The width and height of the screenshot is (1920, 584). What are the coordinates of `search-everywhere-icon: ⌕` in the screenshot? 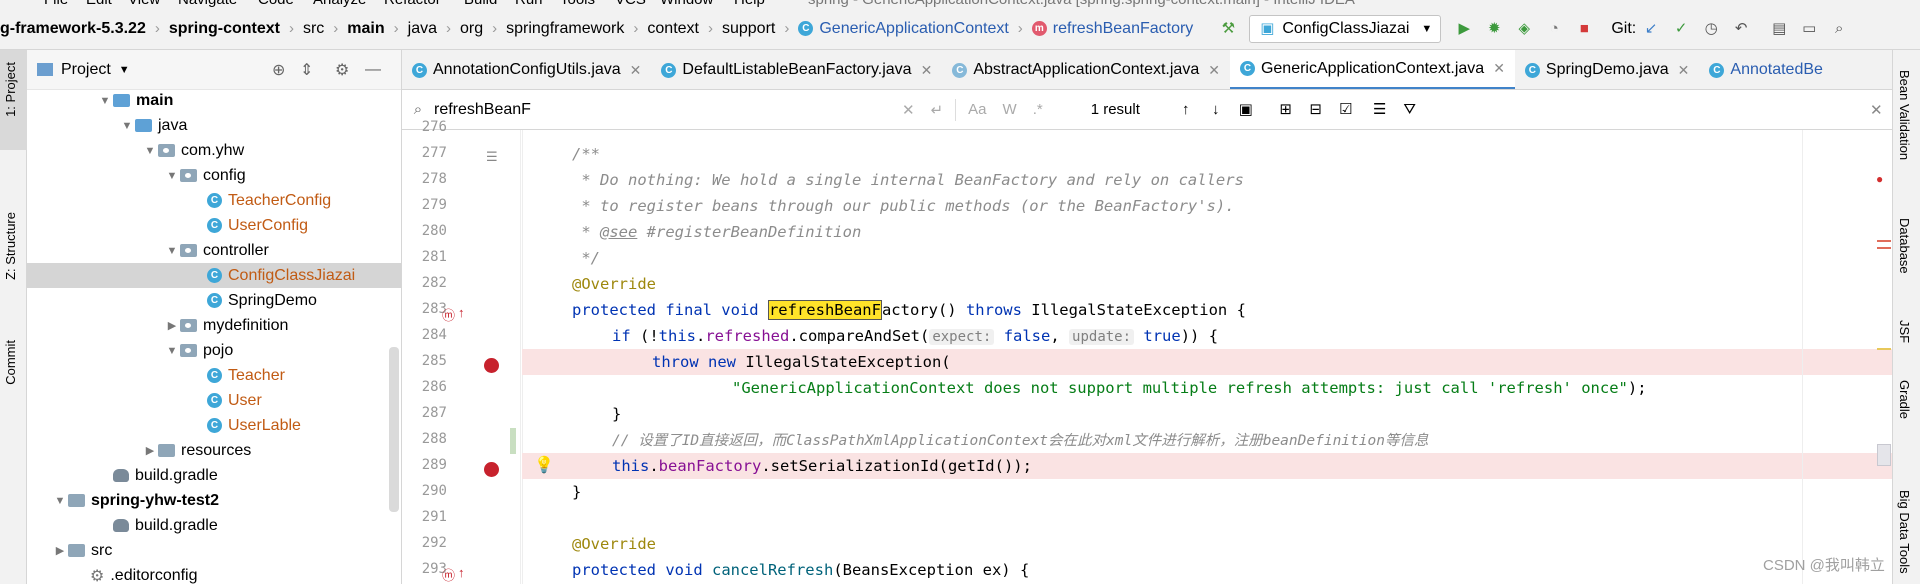 It's located at (1839, 29).